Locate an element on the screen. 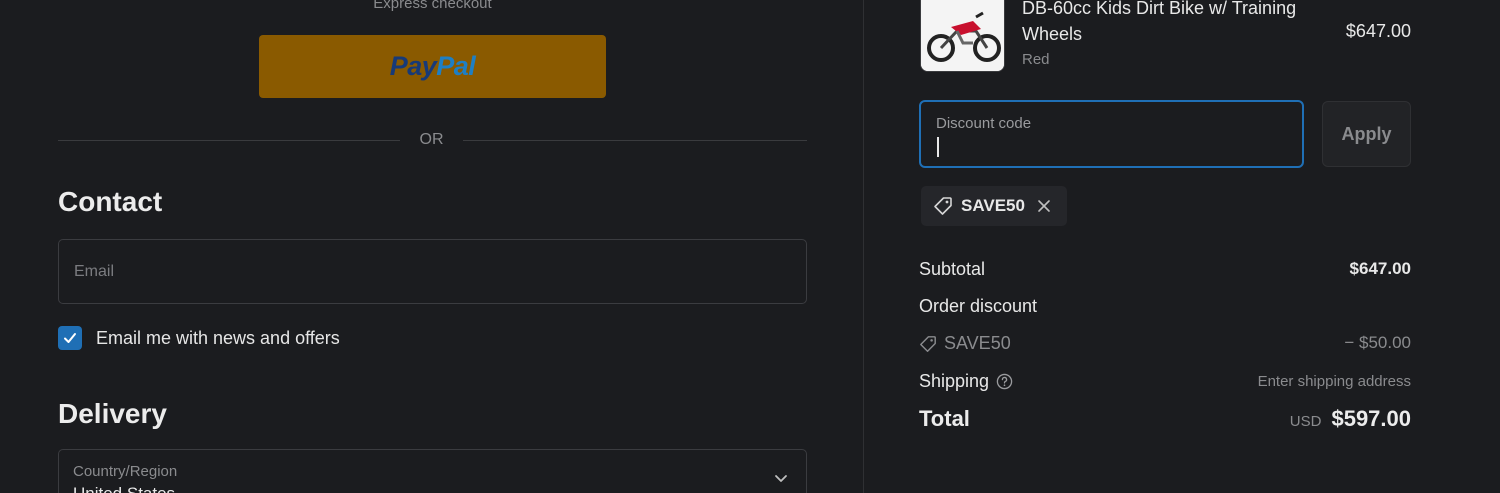  email-field is located at coordinates (432, 271).